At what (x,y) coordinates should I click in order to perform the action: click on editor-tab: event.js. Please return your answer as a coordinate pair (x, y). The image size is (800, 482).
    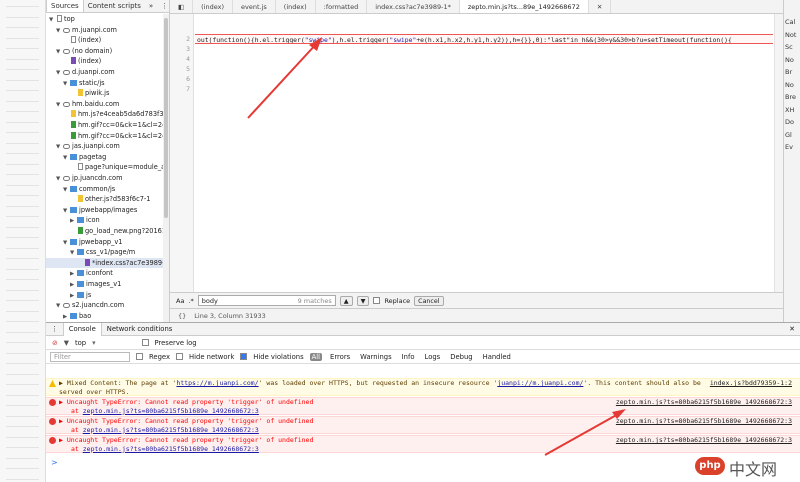
    Looking at the image, I should click on (254, 6).